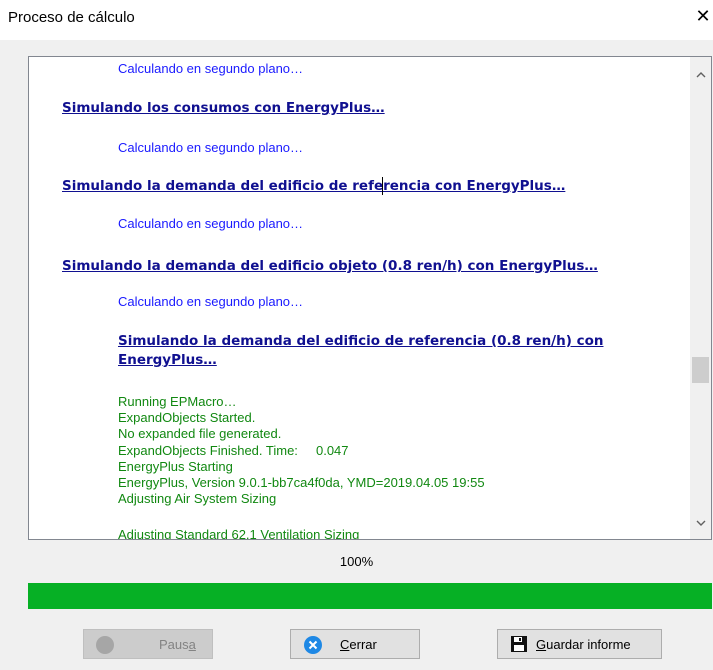  What do you see at coordinates (197, 498) in the screenshot?
I see `output-line: Adjusting Air System Sizing` at bounding box center [197, 498].